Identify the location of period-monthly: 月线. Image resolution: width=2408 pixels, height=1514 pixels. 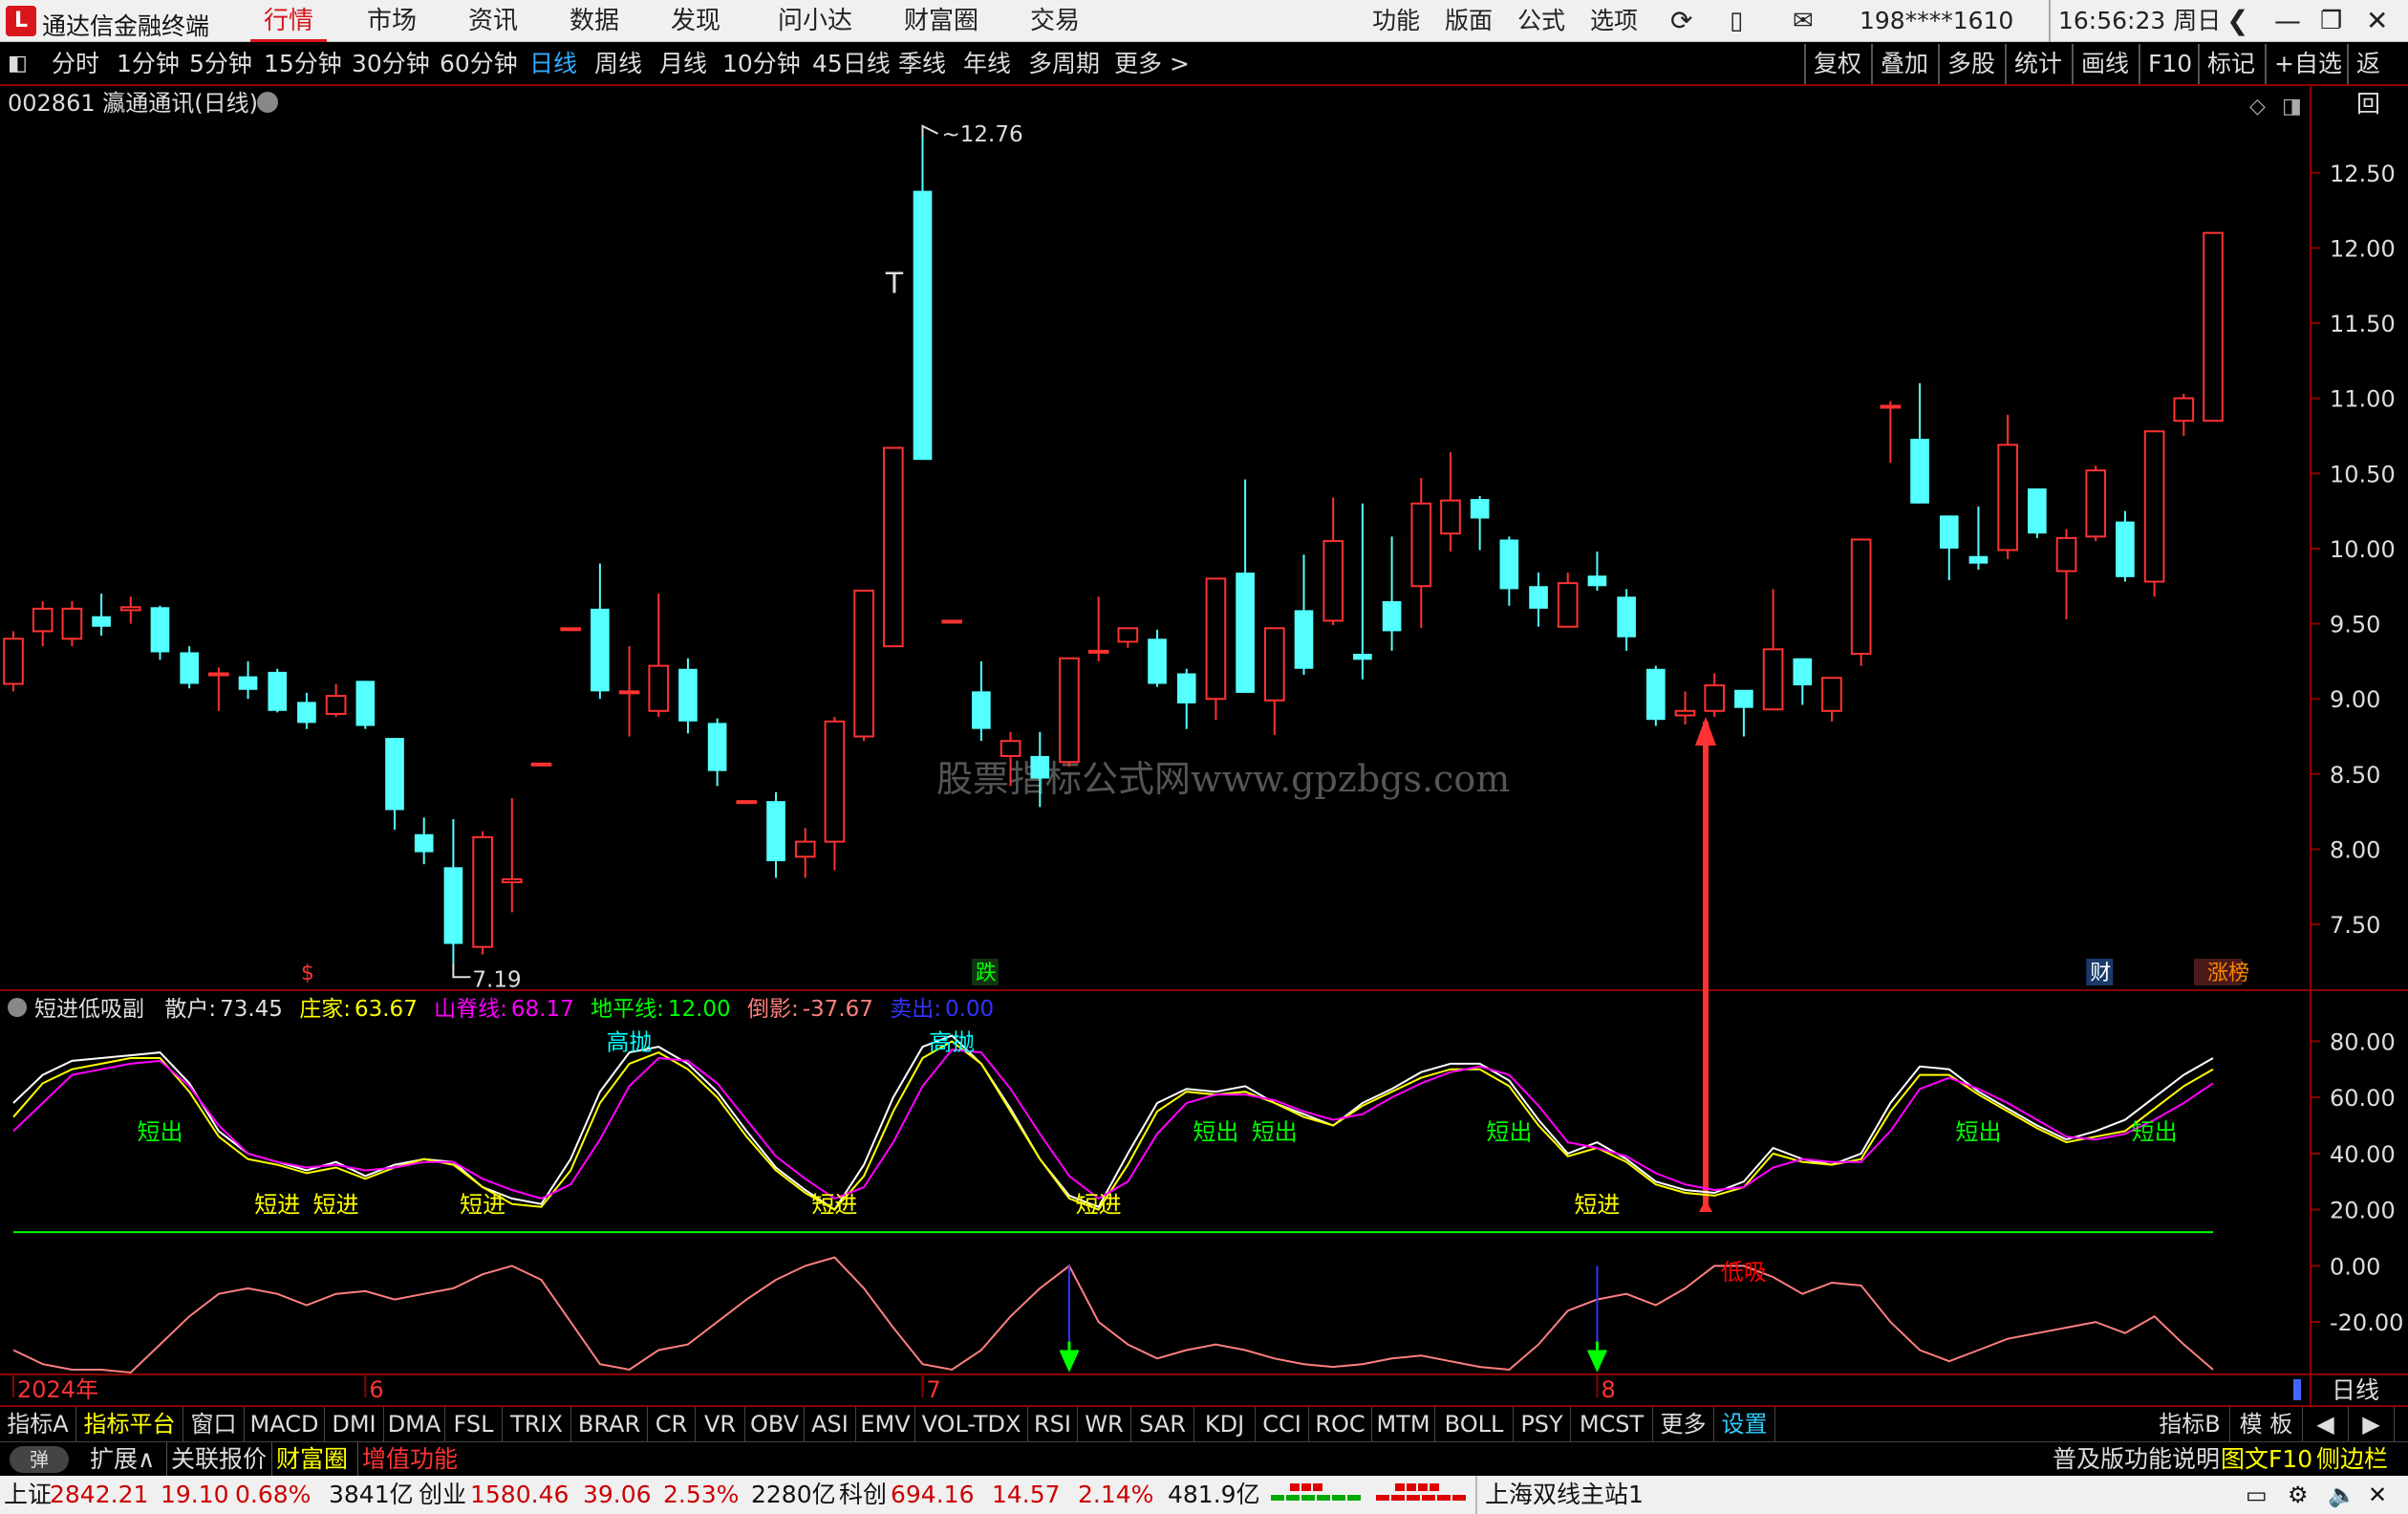
(683, 64).